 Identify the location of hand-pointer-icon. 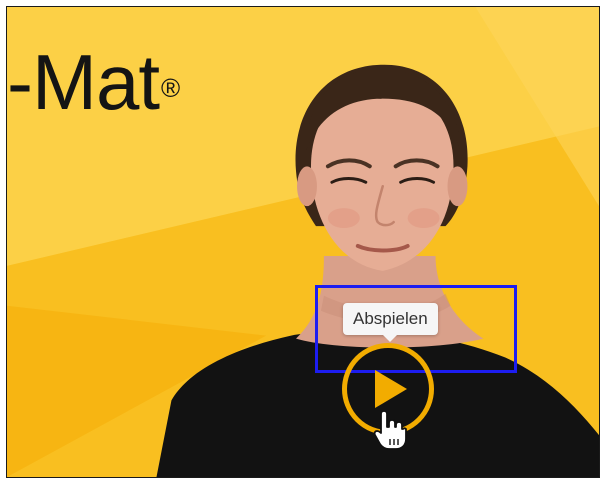
(390, 430).